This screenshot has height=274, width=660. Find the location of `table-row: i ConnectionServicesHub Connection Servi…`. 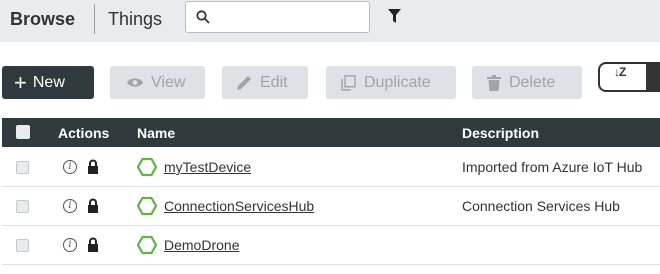

table-row: i ConnectionServicesHub Connection Servi… is located at coordinates (331, 206).